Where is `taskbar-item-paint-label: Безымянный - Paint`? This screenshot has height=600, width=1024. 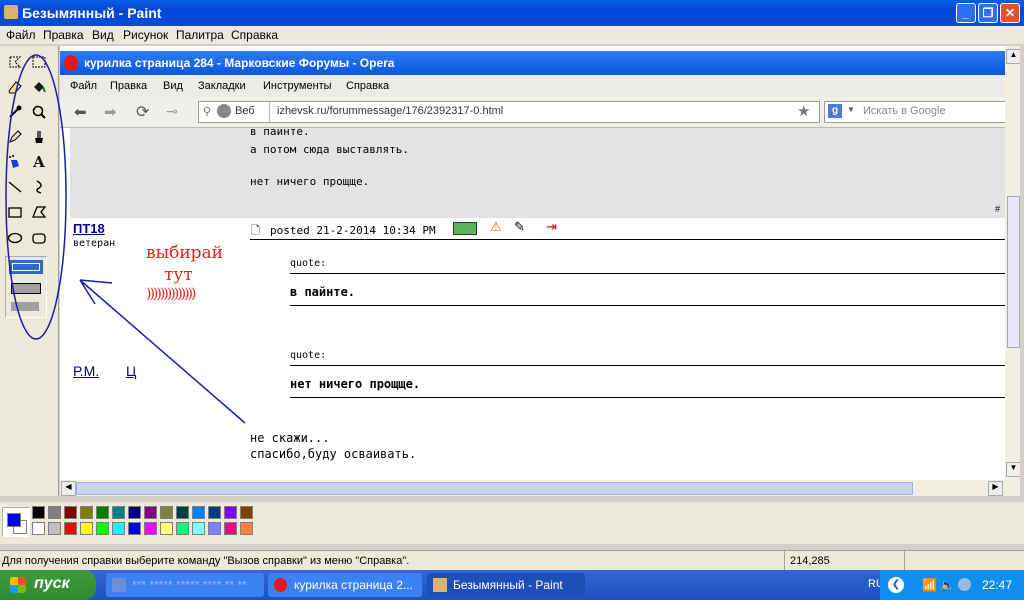
taskbar-item-paint-label: Безымянный - Paint is located at coordinates (508, 585).